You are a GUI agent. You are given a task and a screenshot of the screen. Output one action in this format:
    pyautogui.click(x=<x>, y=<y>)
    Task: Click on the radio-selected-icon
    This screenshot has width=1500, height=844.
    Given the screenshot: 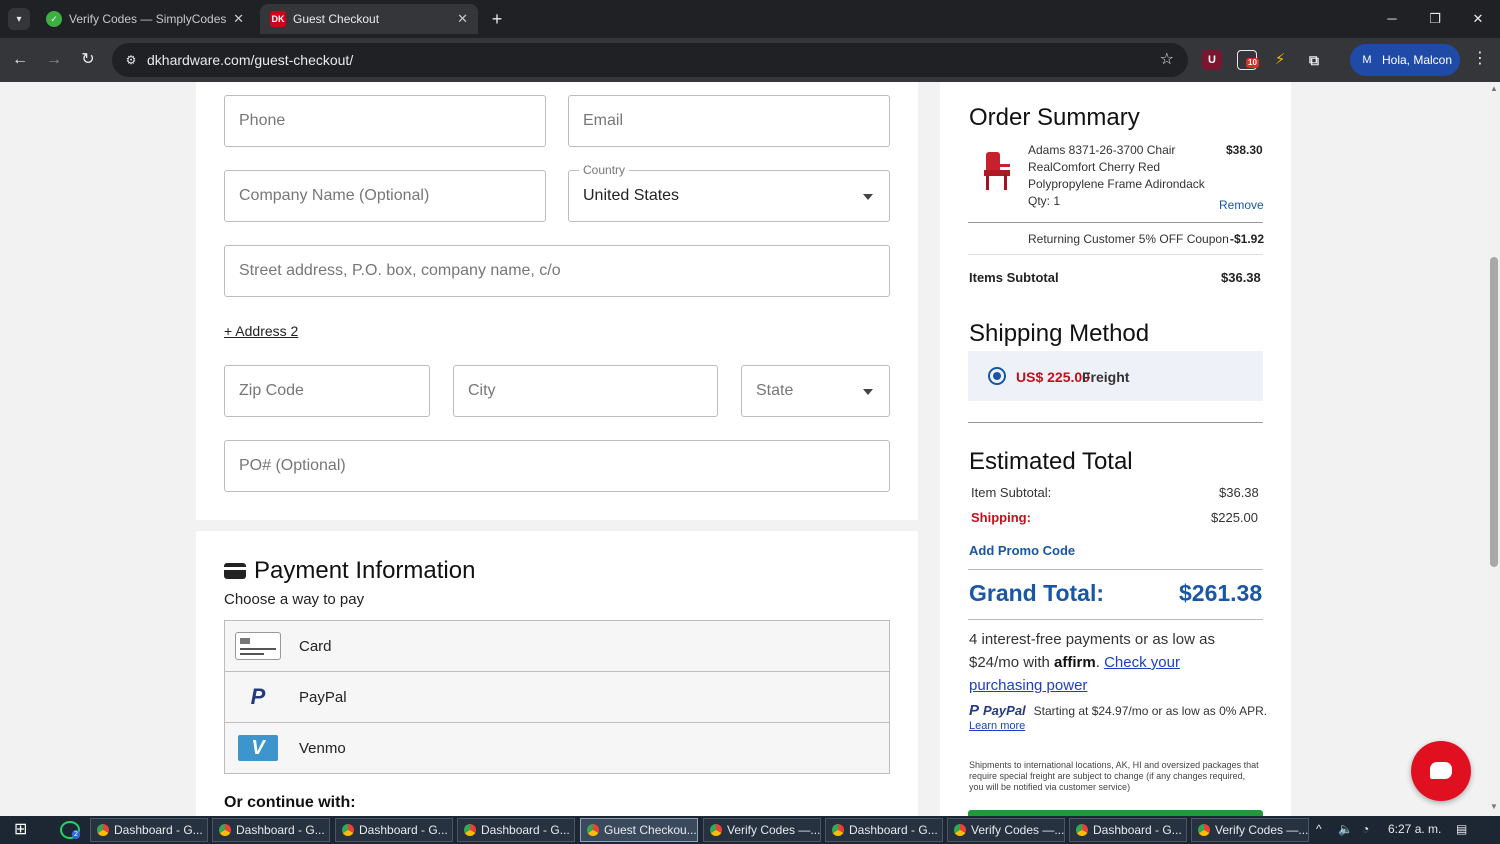 What is the action you would take?
    pyautogui.click(x=997, y=376)
    